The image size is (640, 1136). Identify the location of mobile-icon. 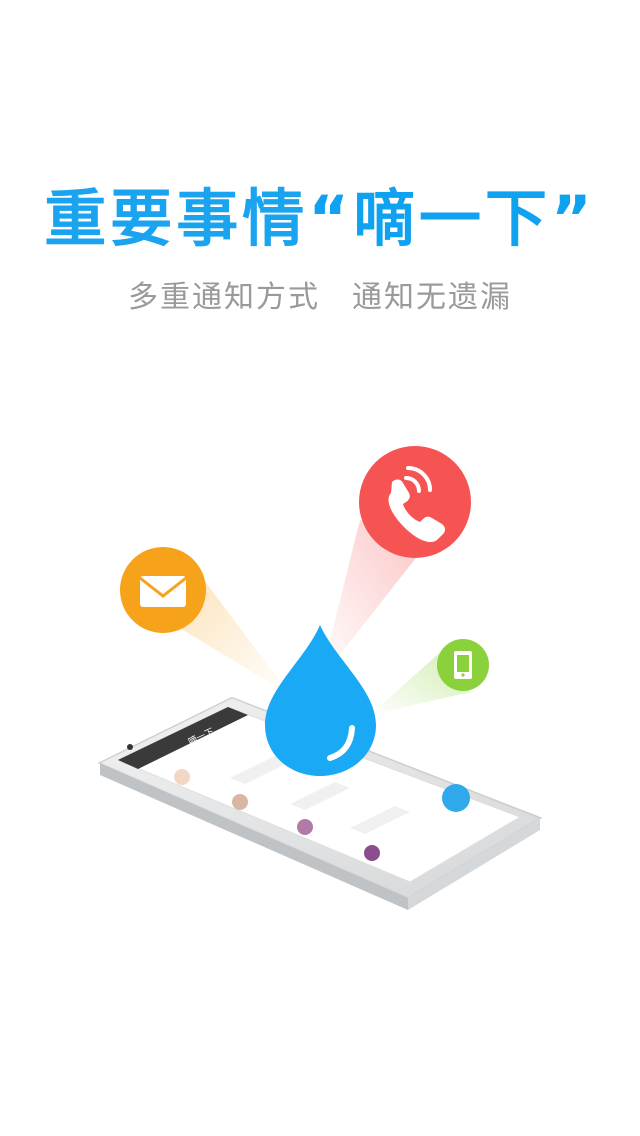
(463, 665).